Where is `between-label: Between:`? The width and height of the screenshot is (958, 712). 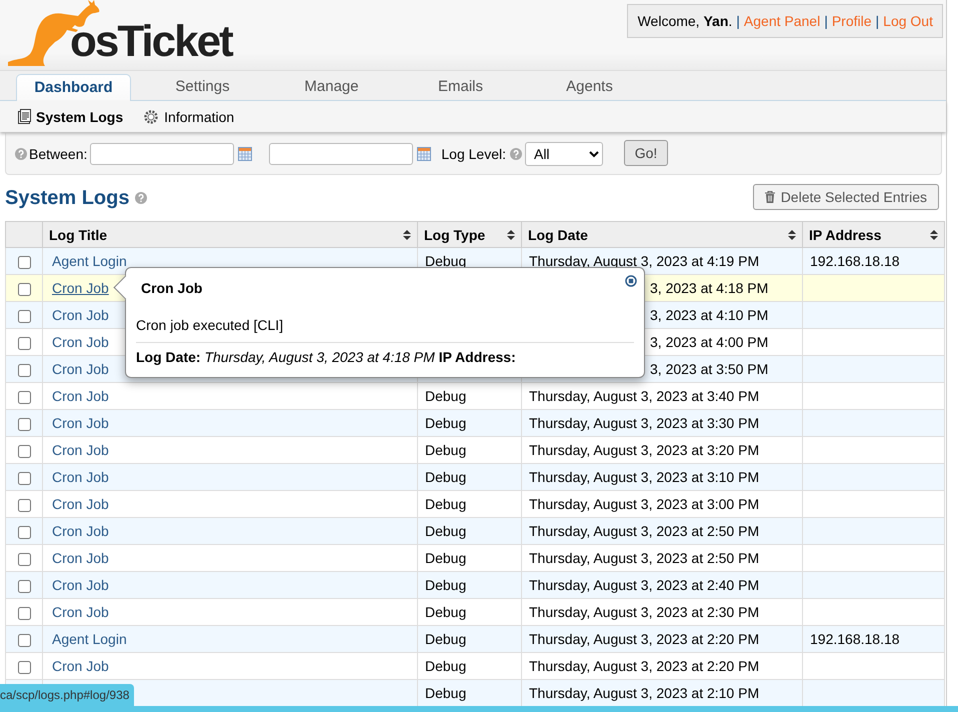 between-label: Between: is located at coordinates (58, 154).